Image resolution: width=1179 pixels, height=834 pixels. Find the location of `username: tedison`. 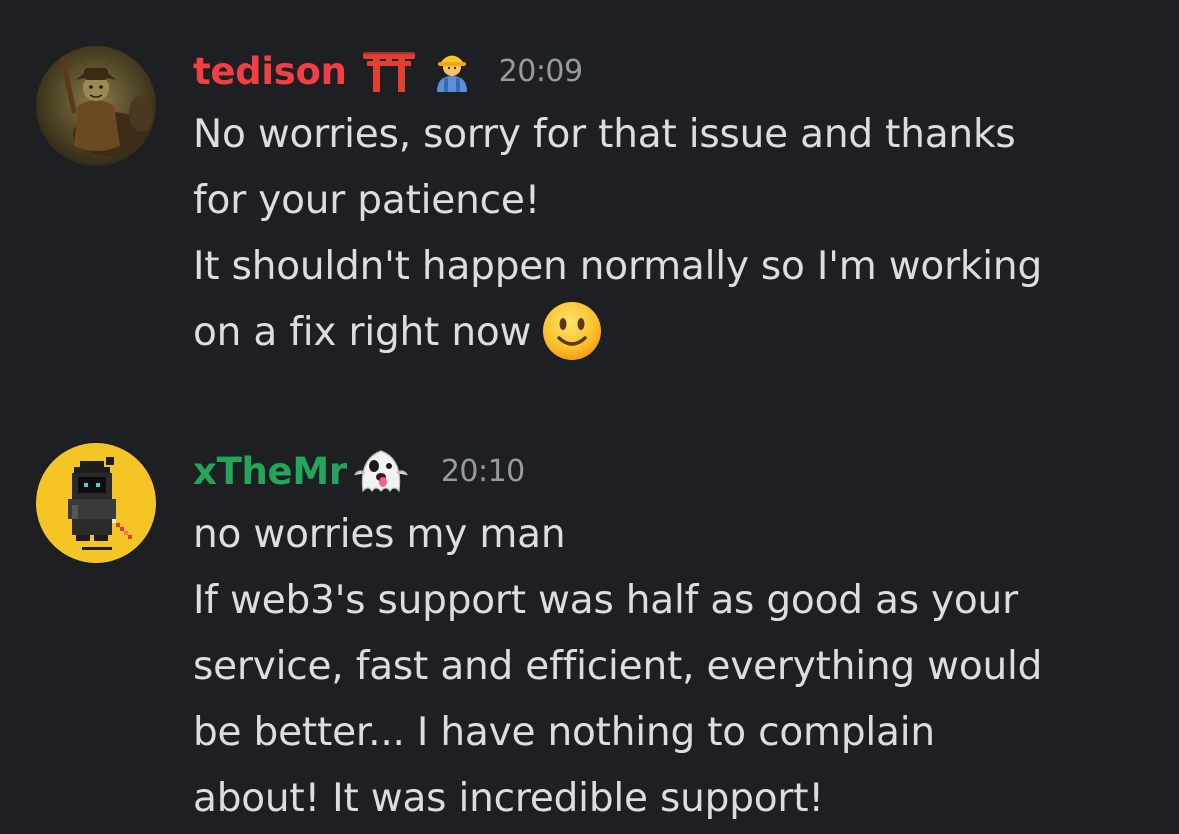

username: tedison is located at coordinates (270, 71).